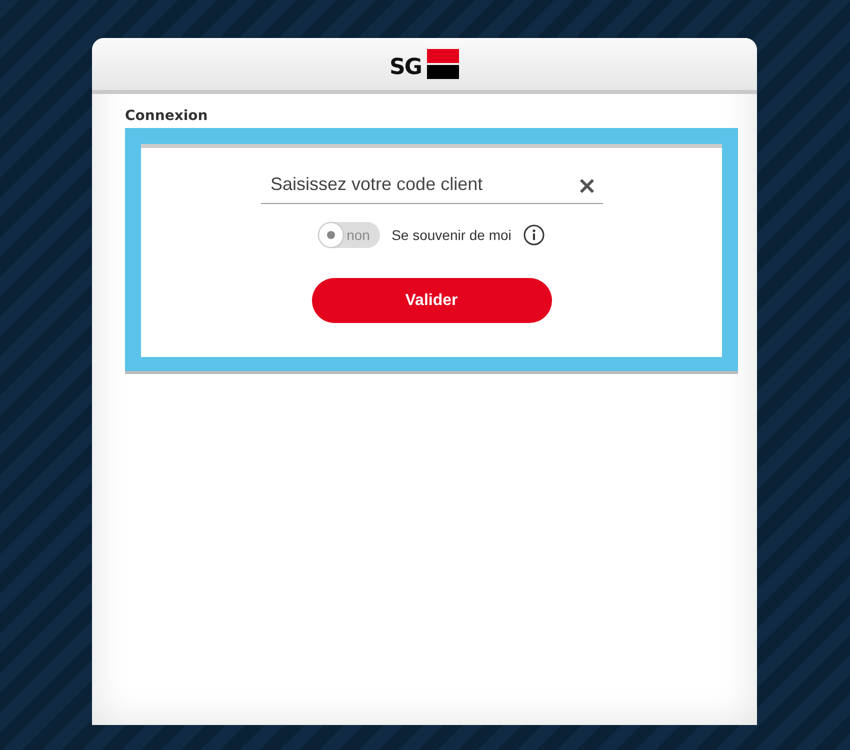  I want to click on info-icon, so click(534, 235).